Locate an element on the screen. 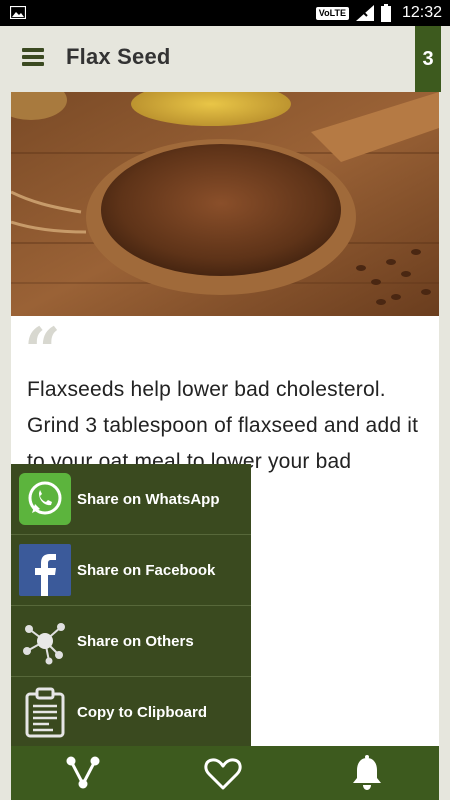 The width and height of the screenshot is (450, 800). share-network-icon is located at coordinates (44, 644).